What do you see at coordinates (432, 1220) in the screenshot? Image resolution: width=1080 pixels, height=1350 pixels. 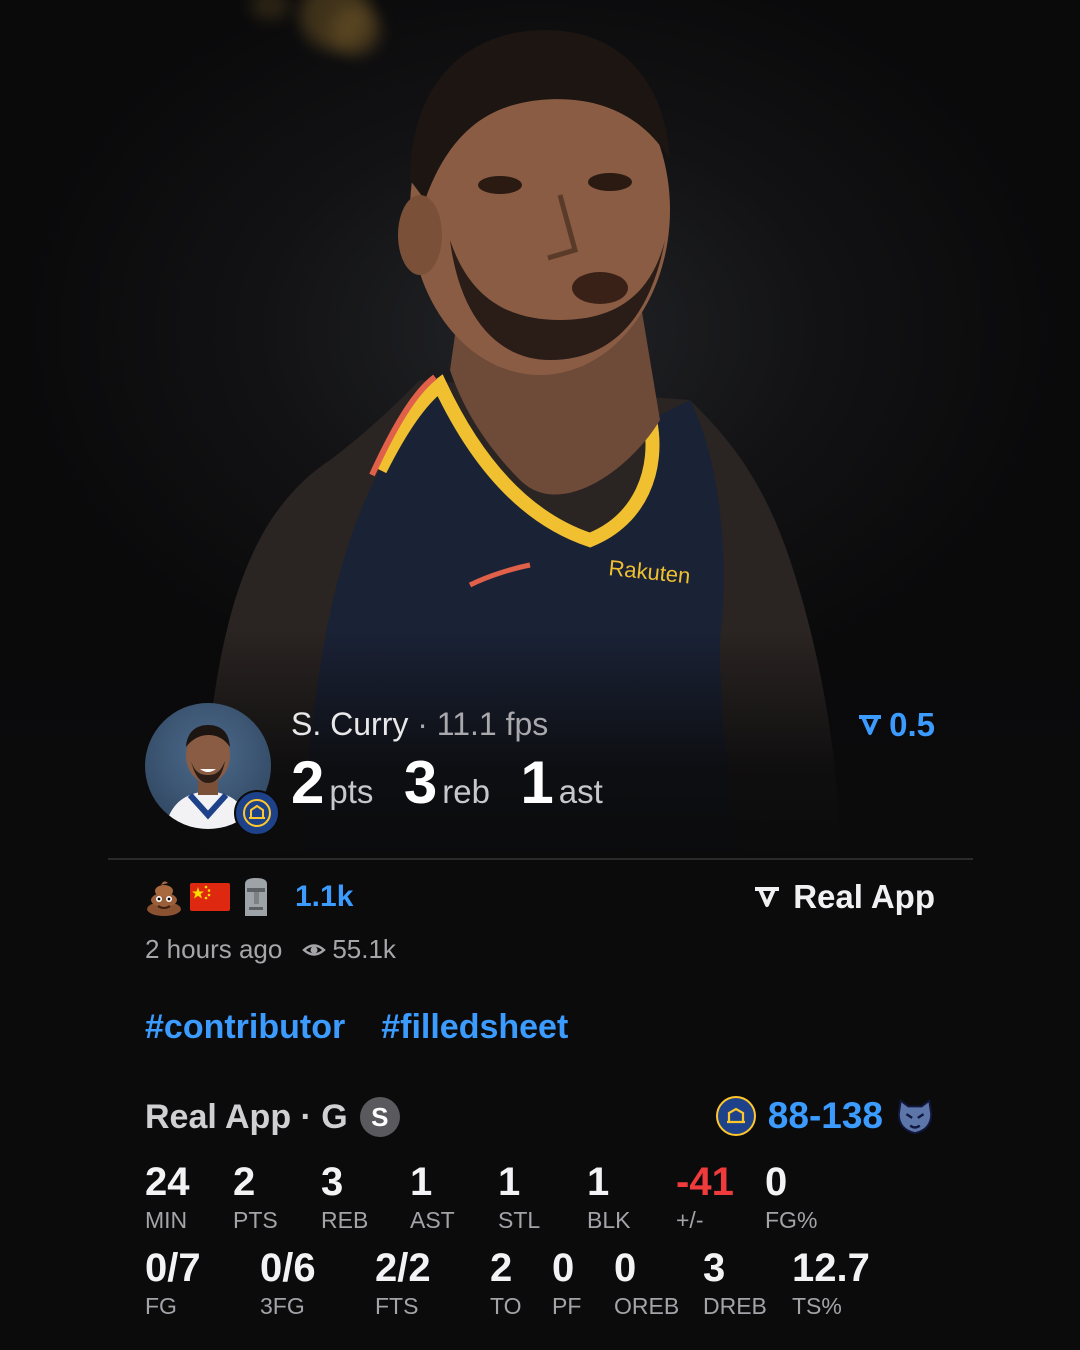 I see `stat-label: AST` at bounding box center [432, 1220].